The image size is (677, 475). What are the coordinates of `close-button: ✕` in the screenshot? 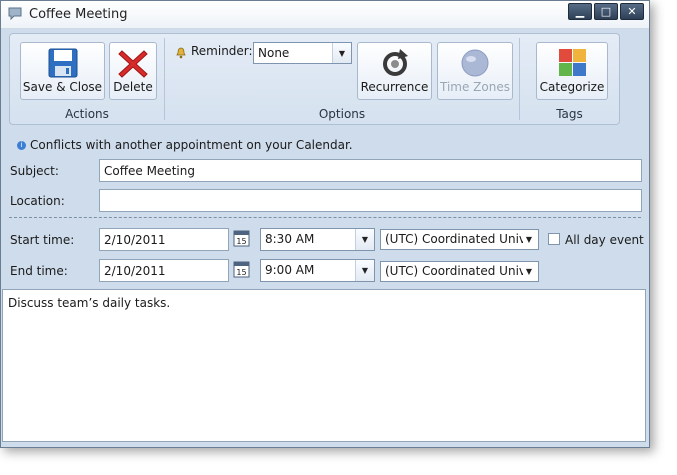 It's located at (632, 11).